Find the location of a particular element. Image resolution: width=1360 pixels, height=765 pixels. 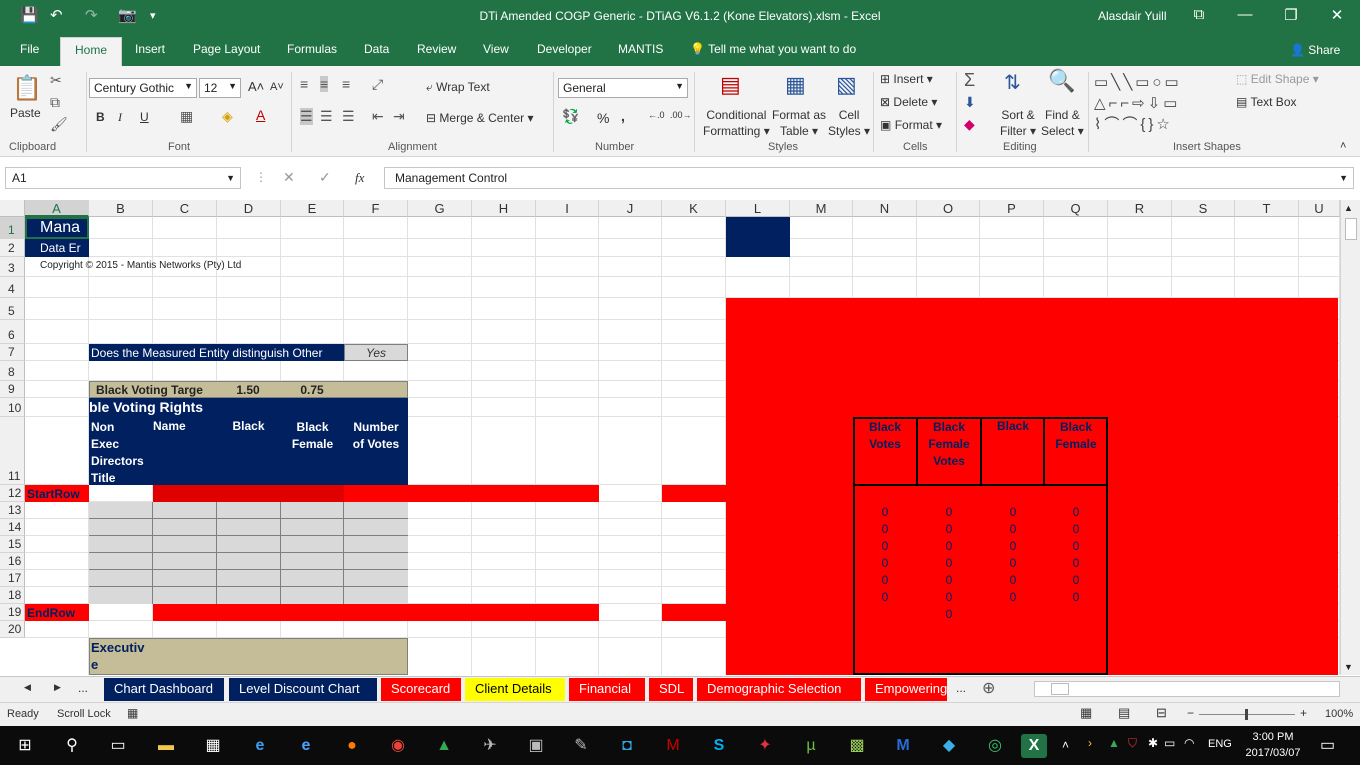

vertical-scrollbar: ▲ ▼ is located at coordinates (1350, 437).